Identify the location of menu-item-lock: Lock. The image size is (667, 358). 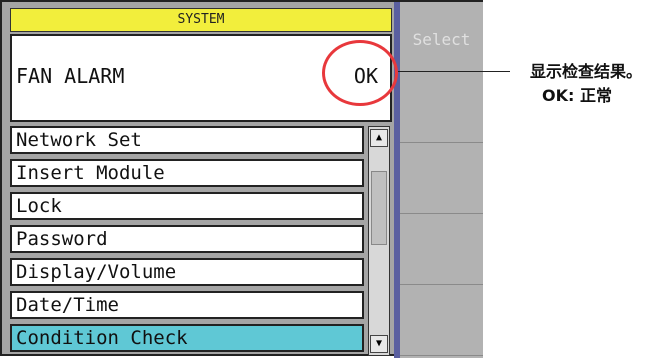
(187, 206).